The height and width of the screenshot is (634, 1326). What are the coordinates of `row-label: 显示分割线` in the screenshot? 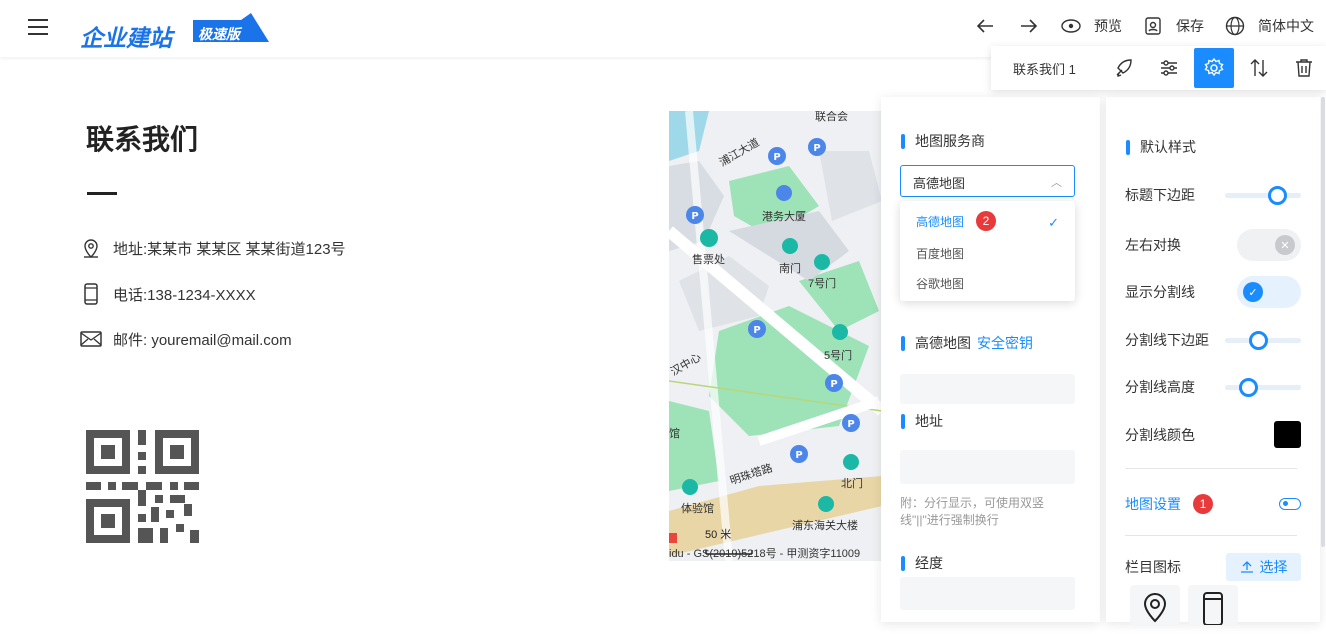 It's located at (1160, 292).